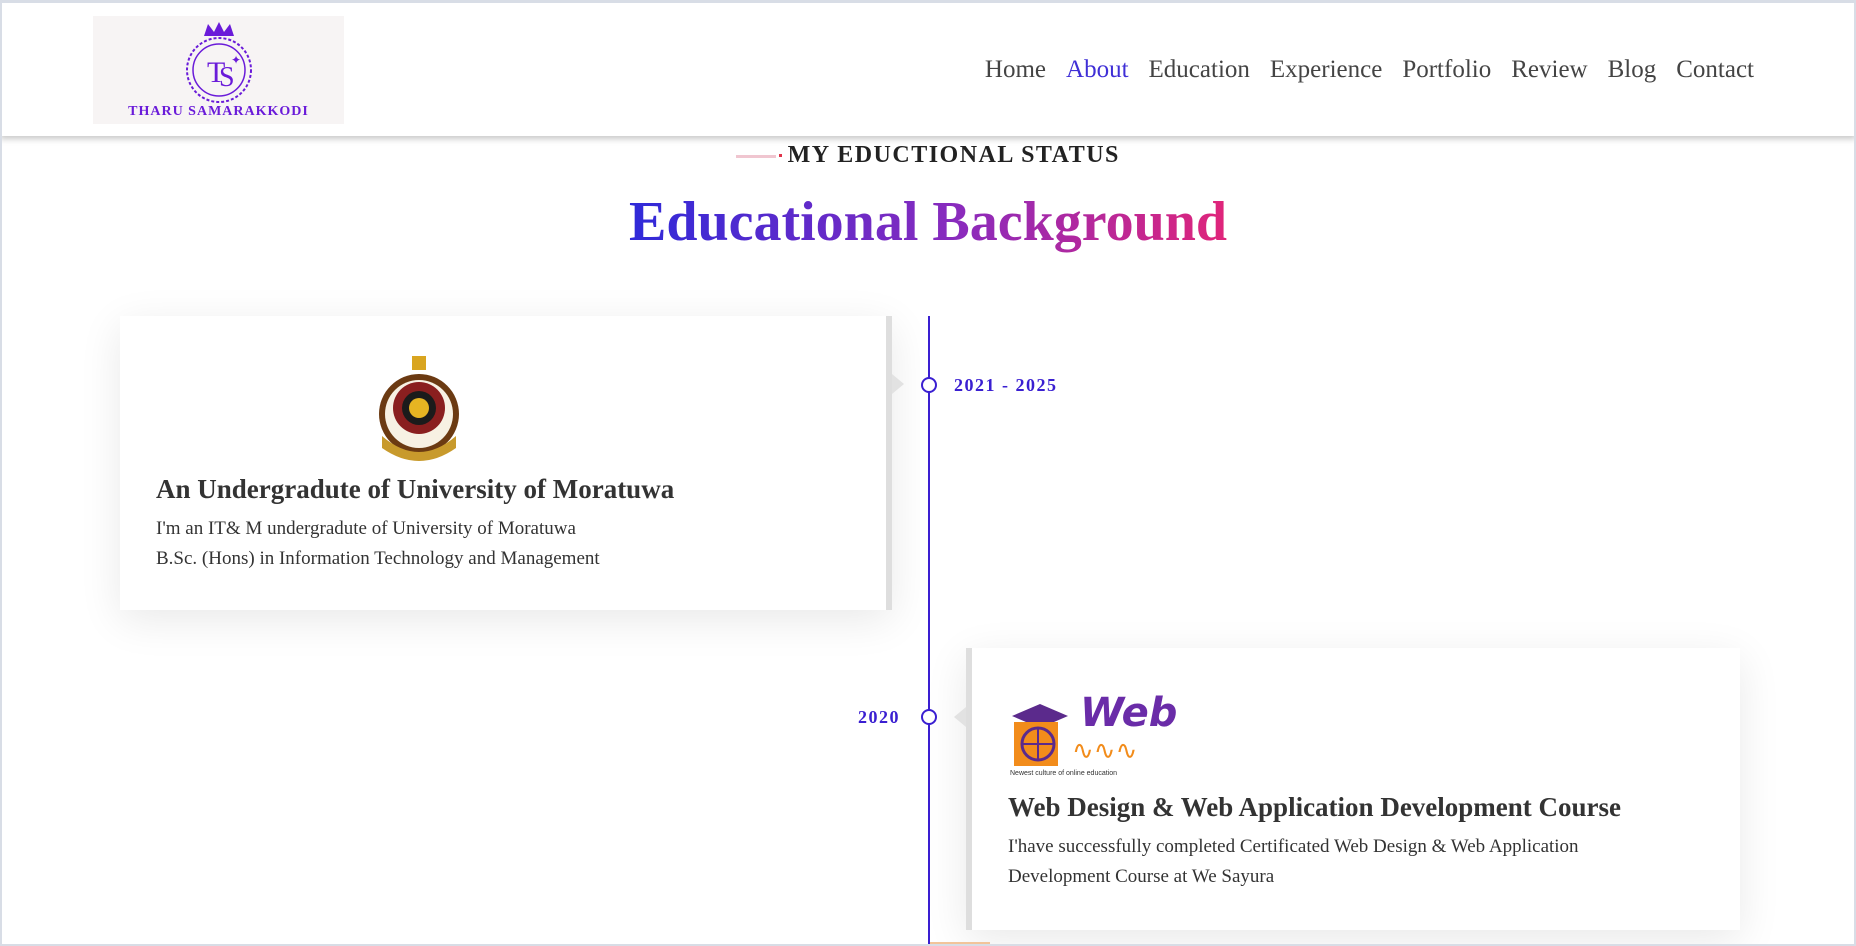  I want to click on next-item-hint, so click(960, 944).